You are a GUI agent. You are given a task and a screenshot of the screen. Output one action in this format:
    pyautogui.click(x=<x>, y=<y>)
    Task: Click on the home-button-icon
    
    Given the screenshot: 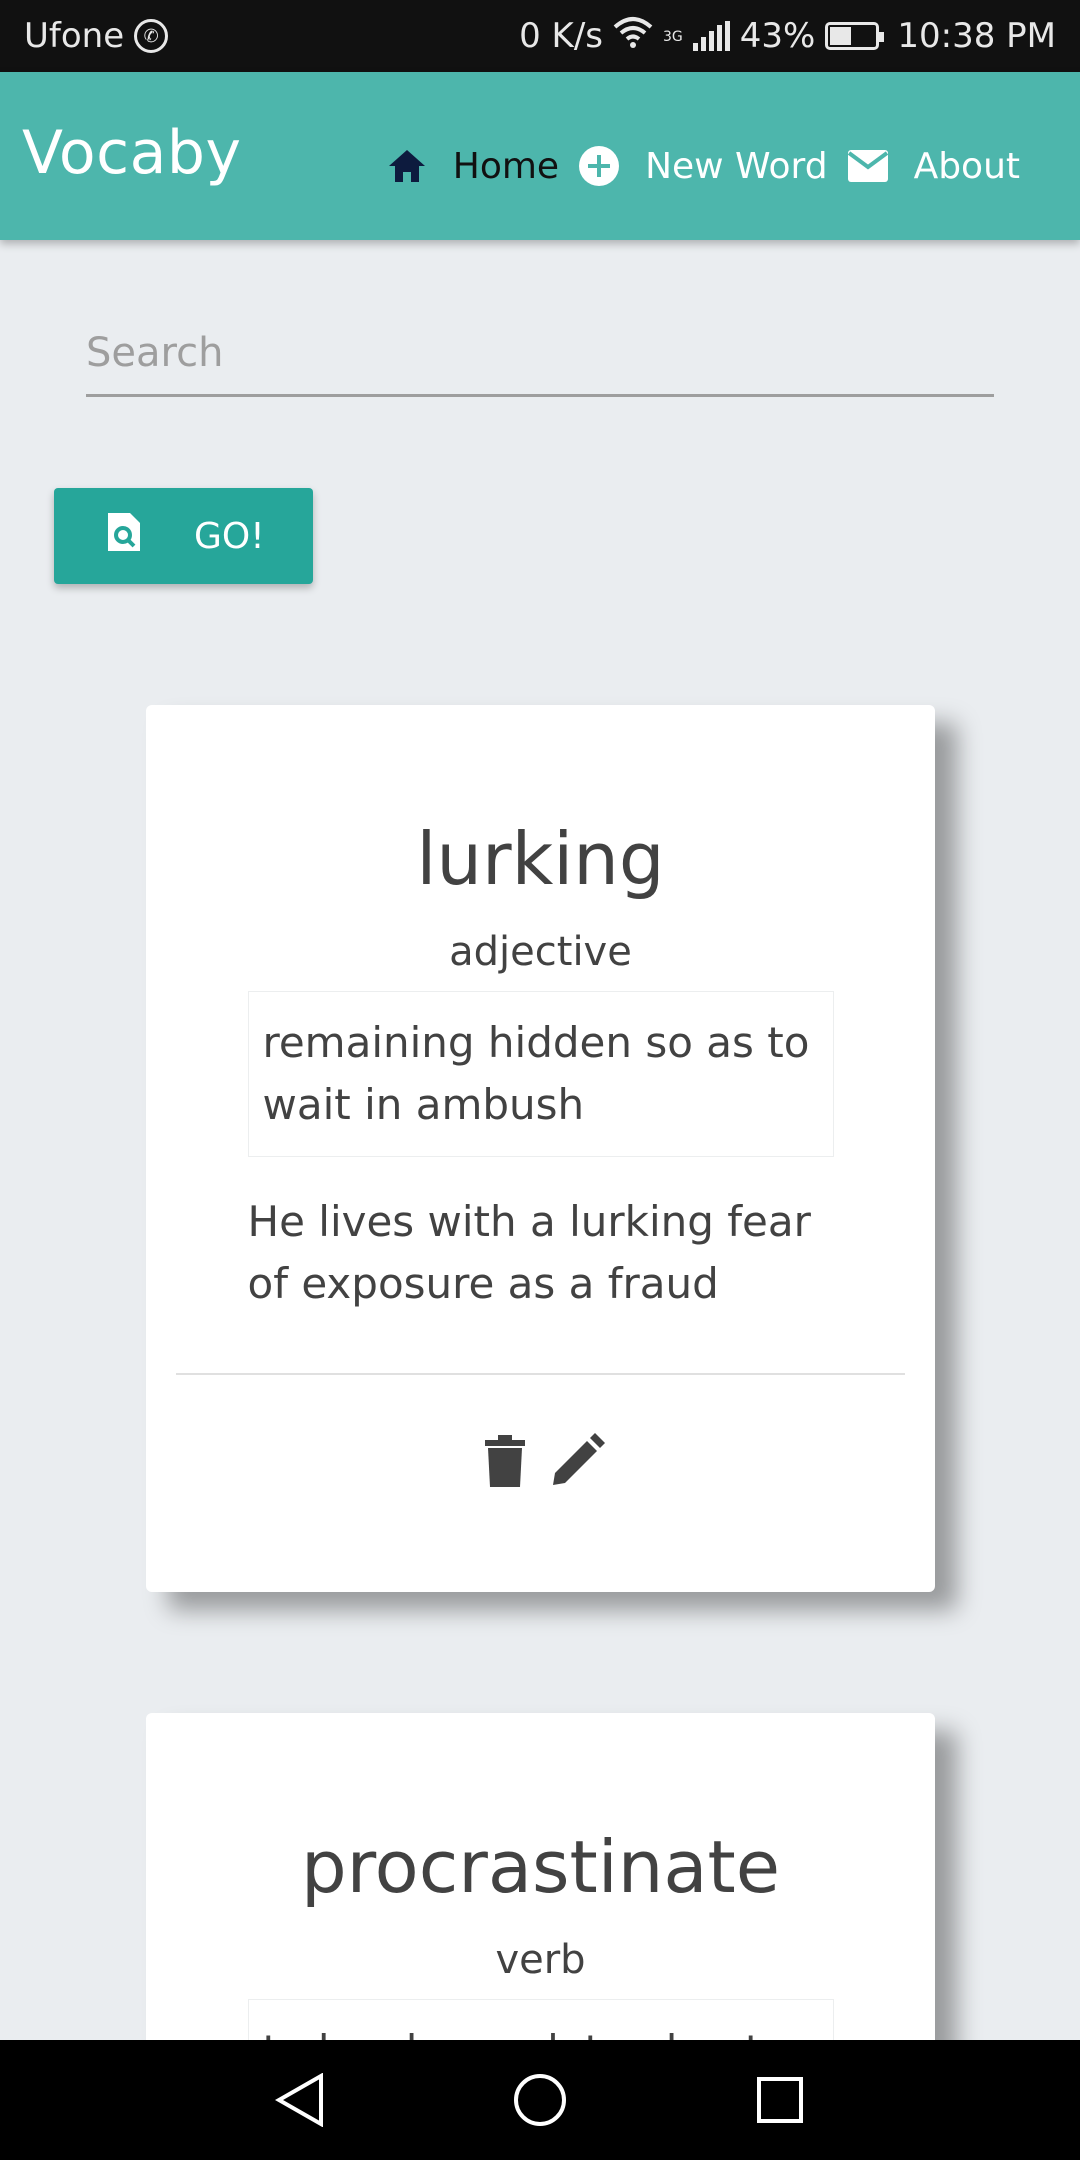 What is the action you would take?
    pyautogui.click(x=540, y=2100)
    